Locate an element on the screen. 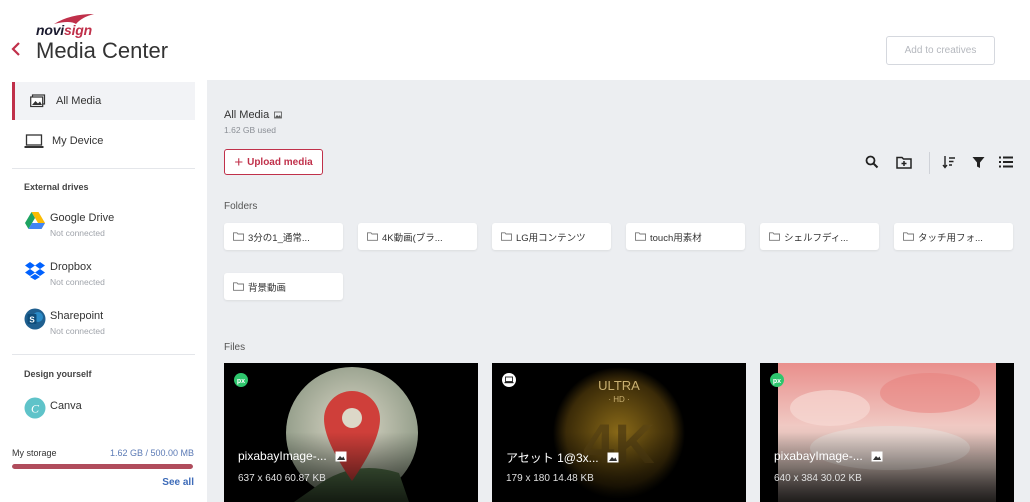 The height and width of the screenshot is (502, 1030). files-section-title: Files is located at coordinates (235, 347).